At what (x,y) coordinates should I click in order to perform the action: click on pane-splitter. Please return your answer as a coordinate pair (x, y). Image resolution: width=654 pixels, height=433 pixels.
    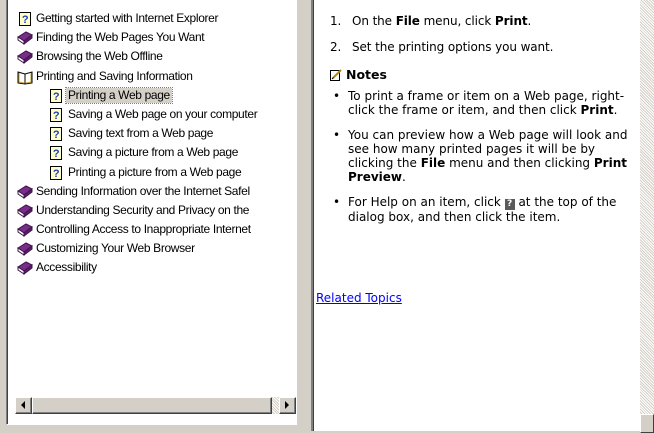
    Looking at the image, I should click on (304, 215).